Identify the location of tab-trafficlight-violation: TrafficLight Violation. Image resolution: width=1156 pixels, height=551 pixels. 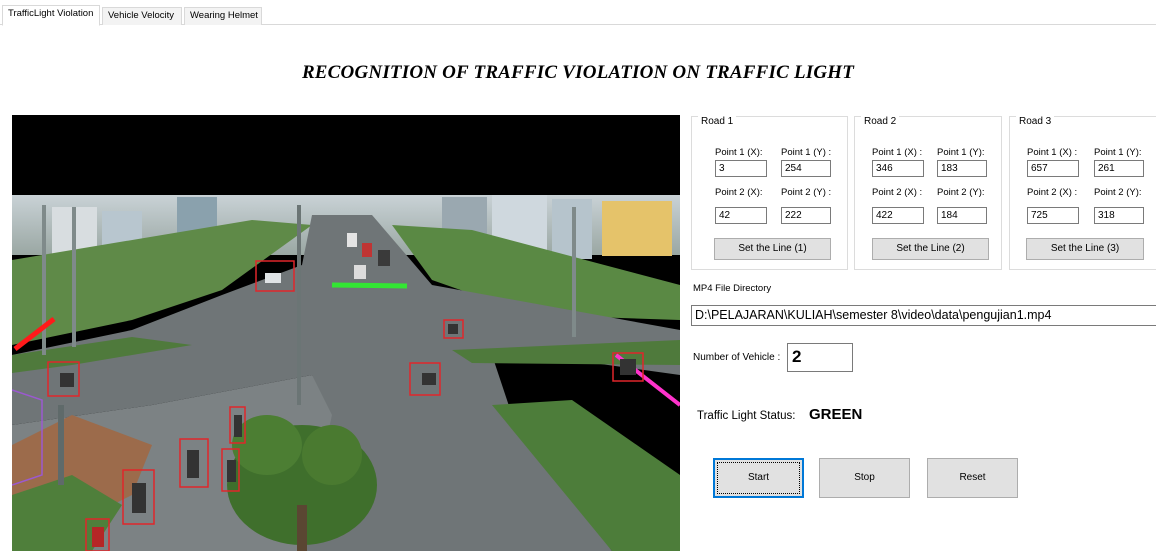
(51, 15).